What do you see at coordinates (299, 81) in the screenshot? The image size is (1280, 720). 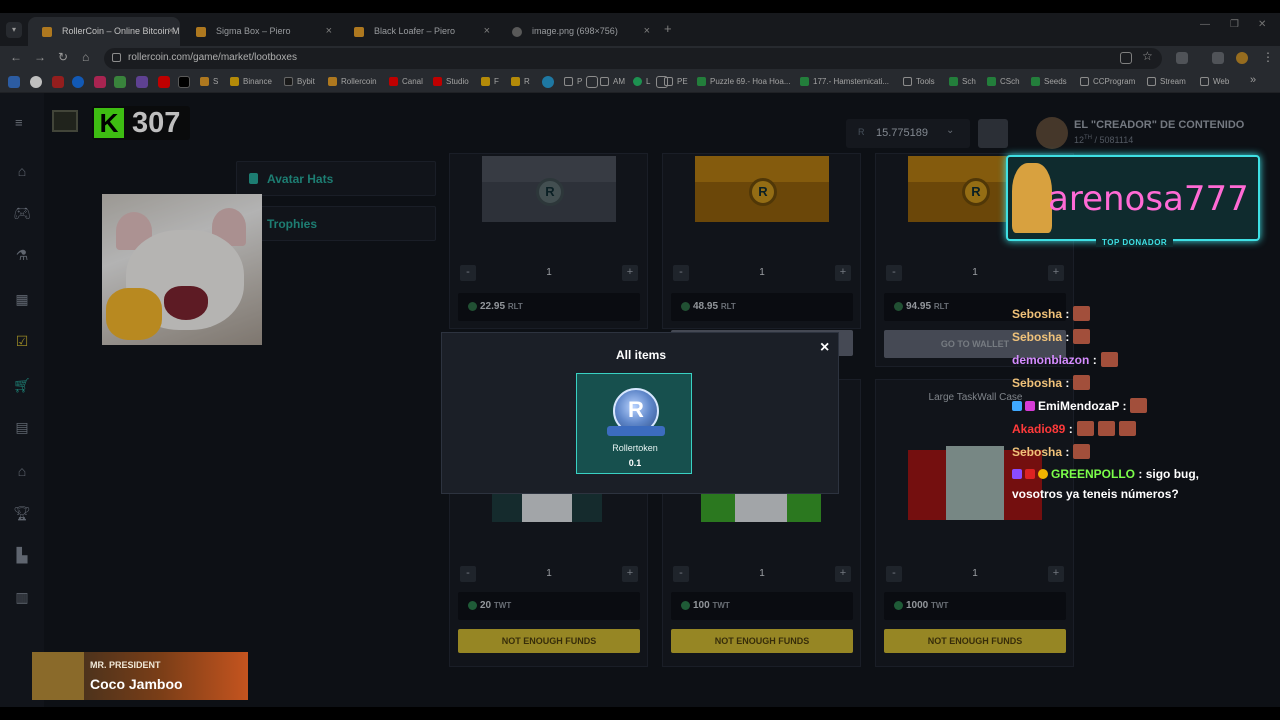 I see `bookmark-bybit: Bybit` at bounding box center [299, 81].